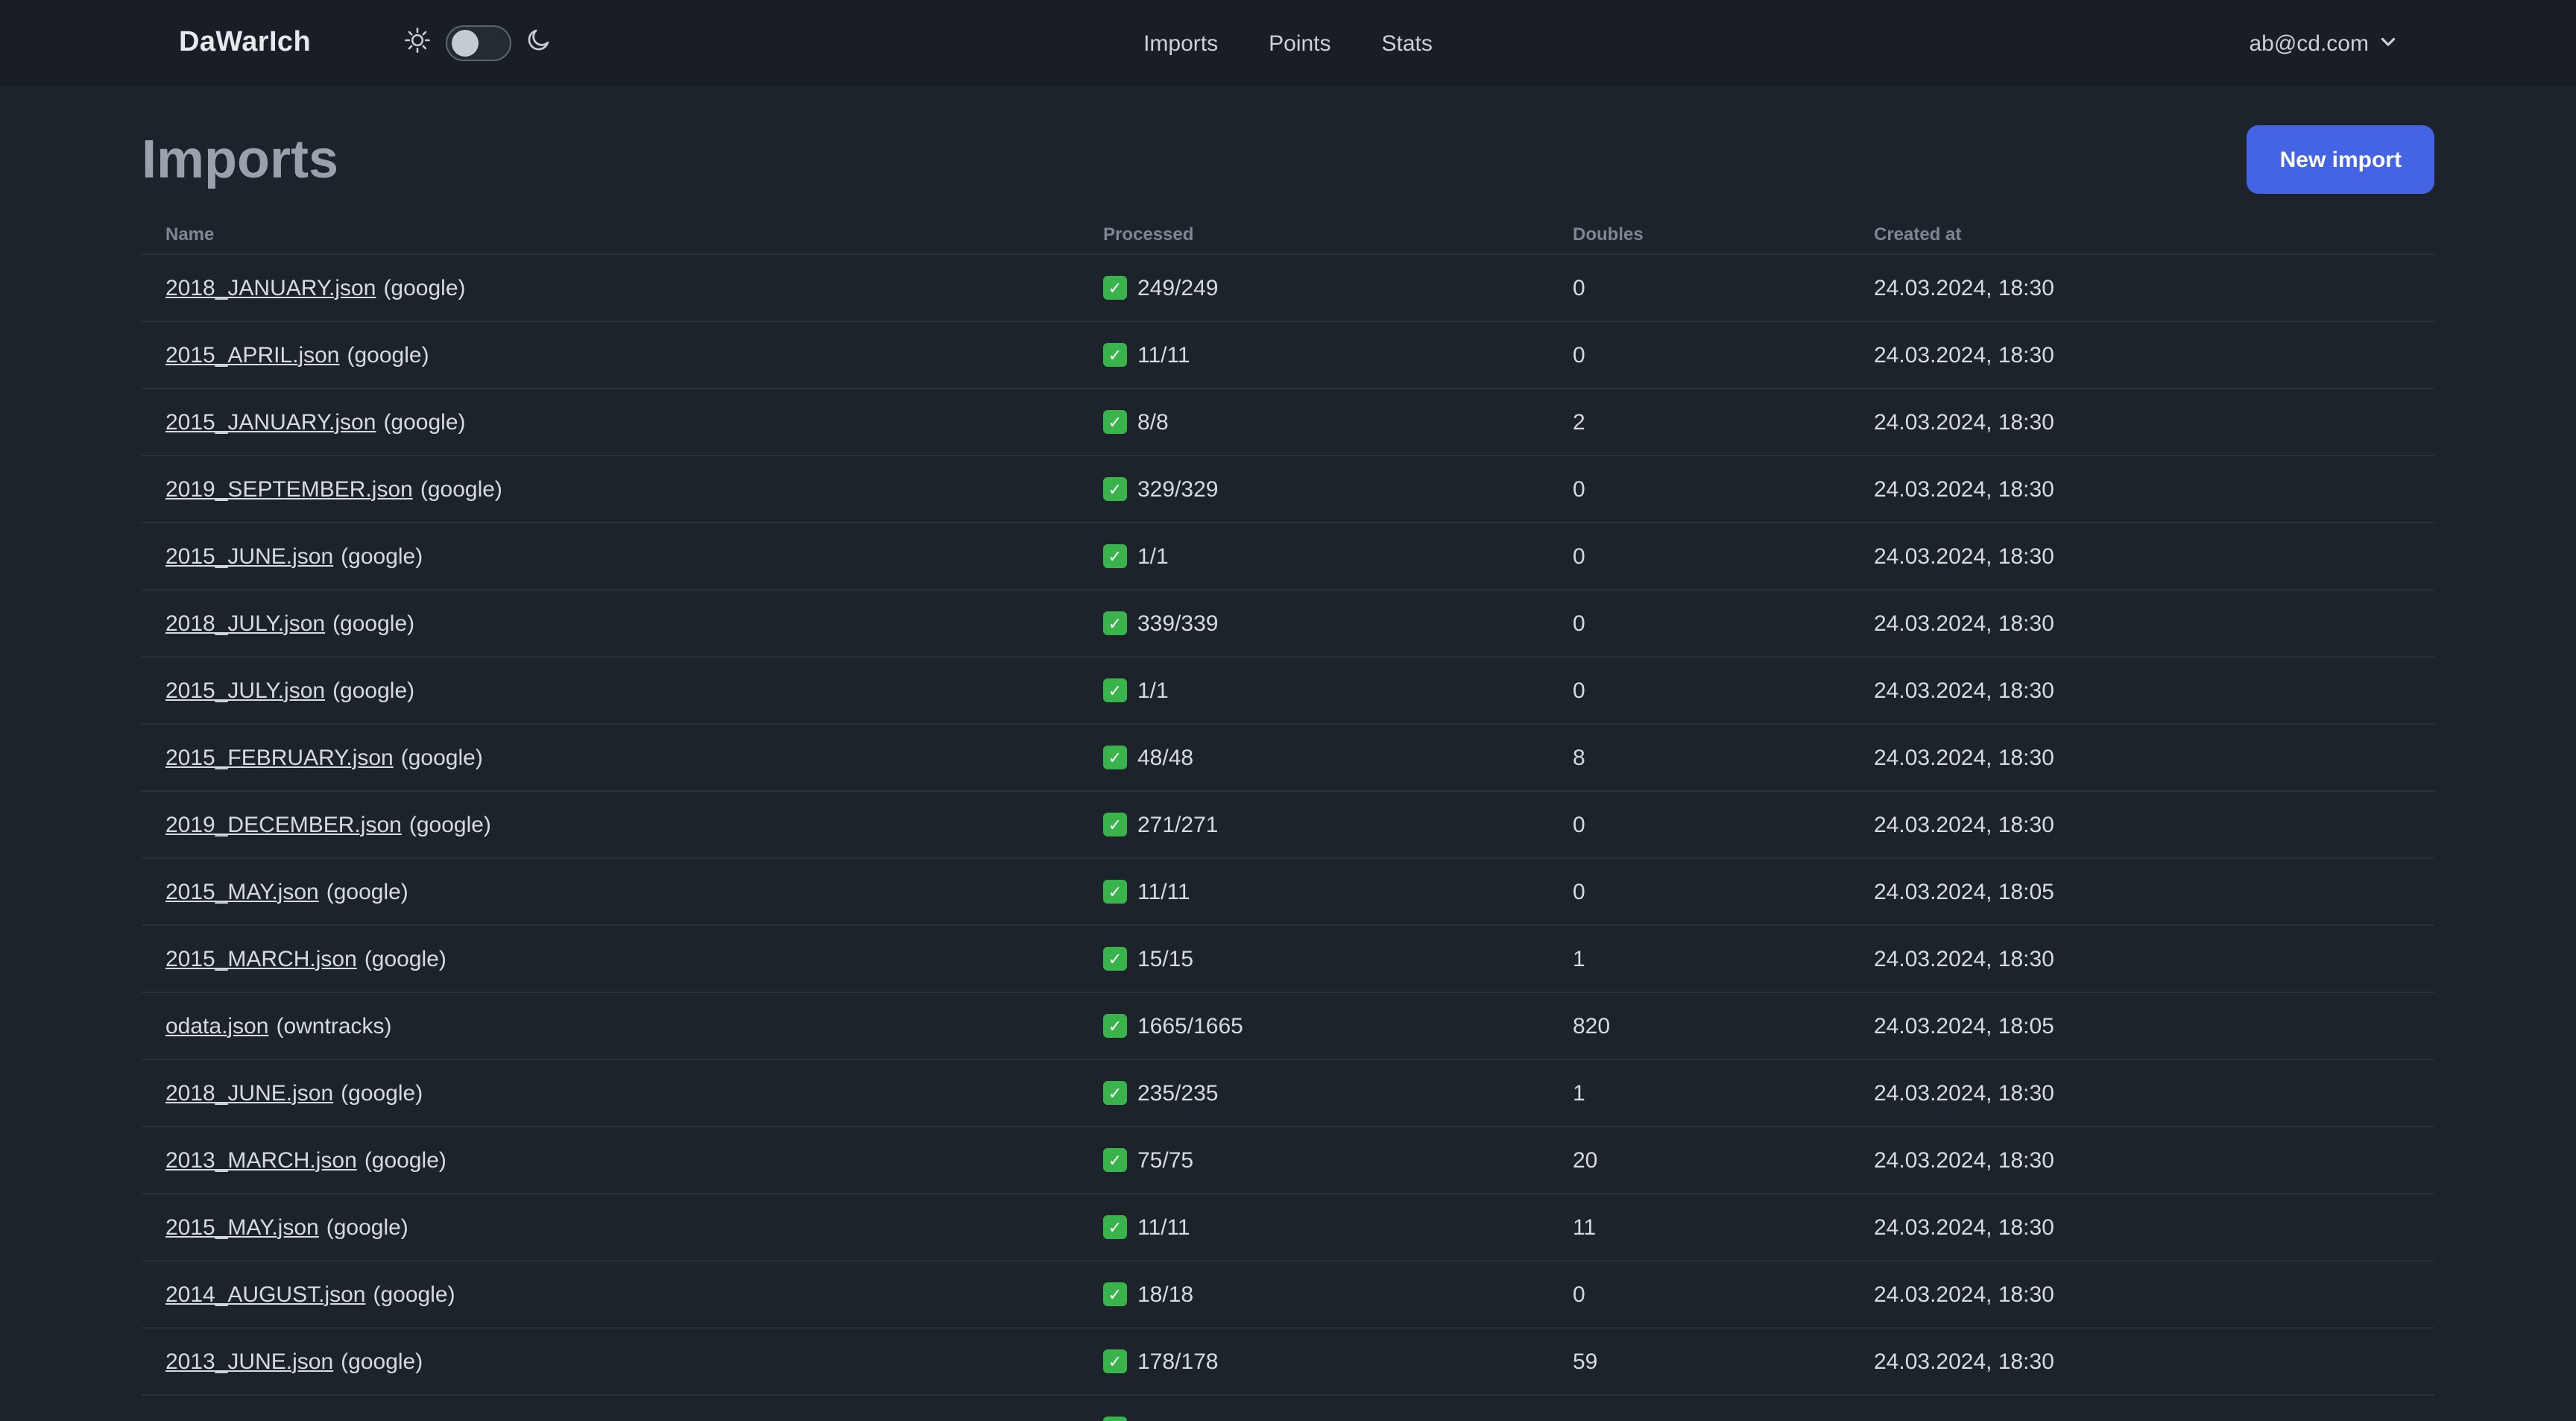 The height and width of the screenshot is (1421, 2576). What do you see at coordinates (1164, 355) in the screenshot?
I see `processed-count: 11/11` at bounding box center [1164, 355].